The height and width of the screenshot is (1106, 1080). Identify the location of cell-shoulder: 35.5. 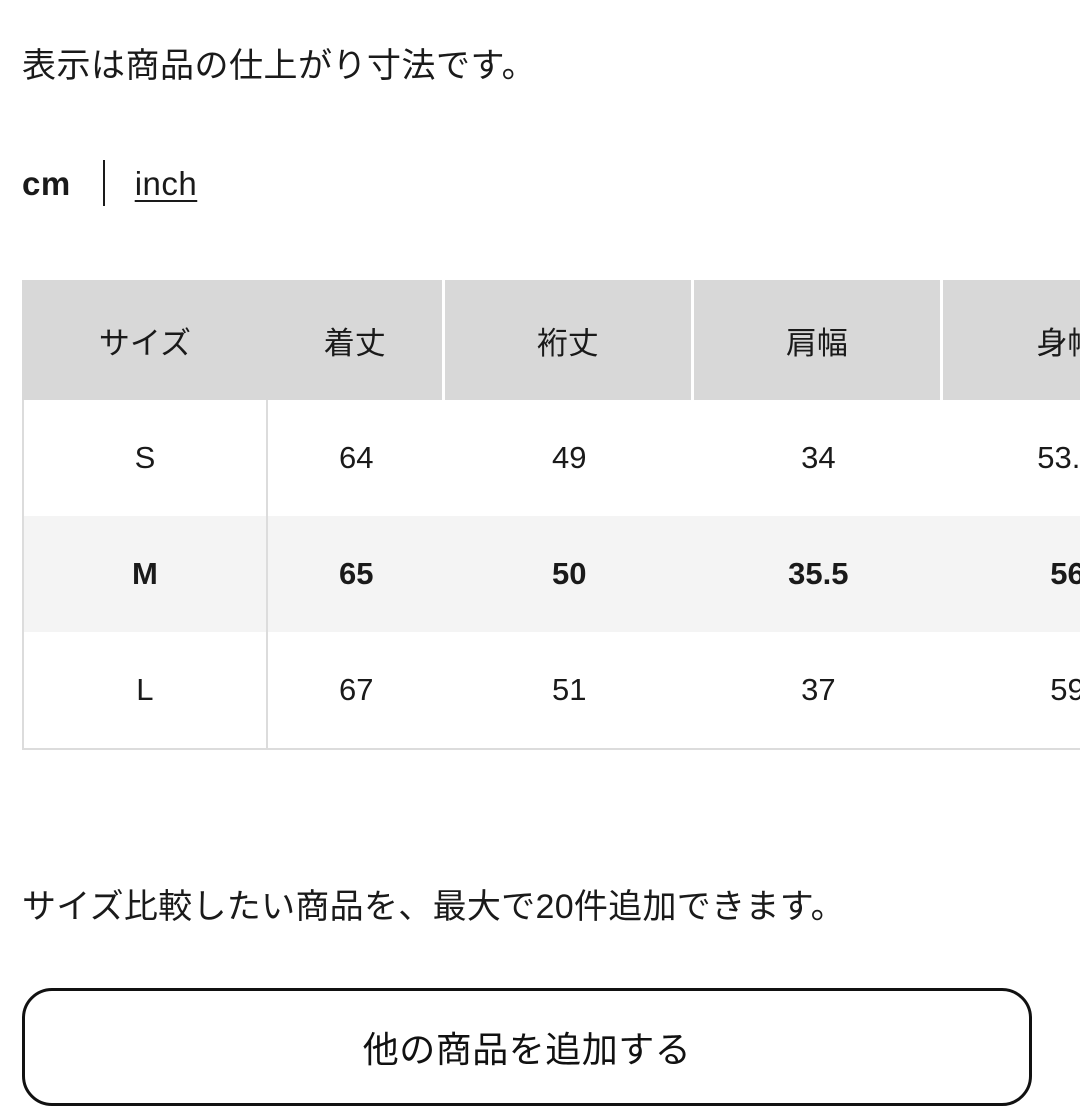
(818, 574).